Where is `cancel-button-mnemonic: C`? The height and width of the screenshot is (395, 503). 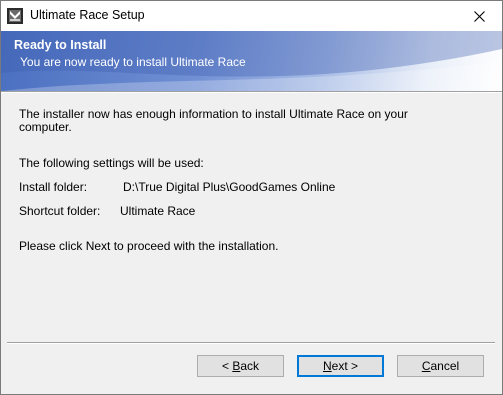
cancel-button-mnemonic: C is located at coordinates (426, 366).